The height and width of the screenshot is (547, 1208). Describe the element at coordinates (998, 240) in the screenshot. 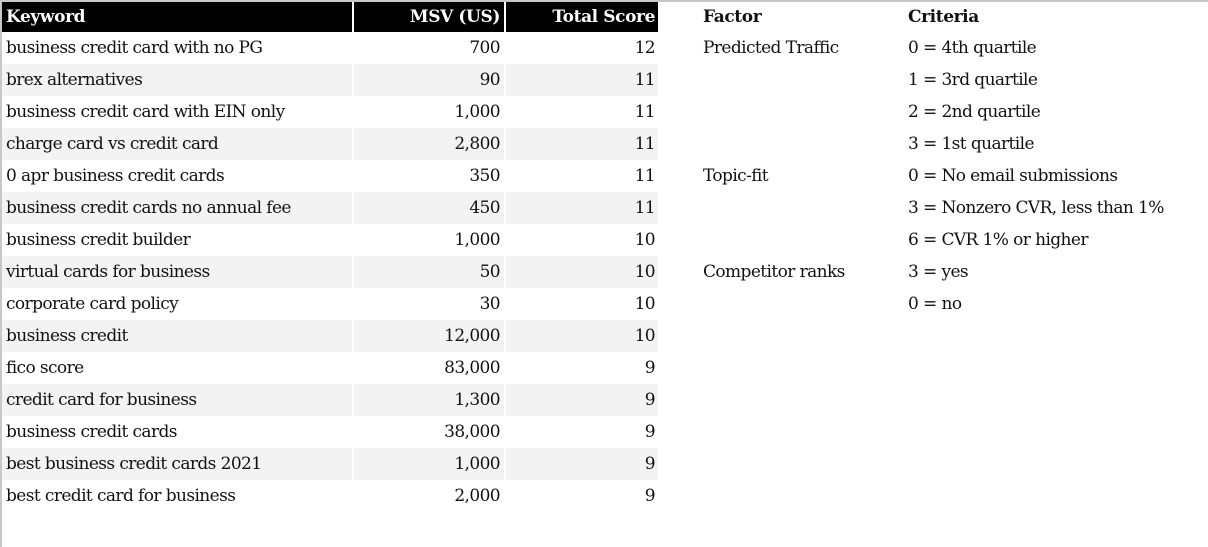

I see `criteria-cell: 6 = CVR 1% or higher` at that location.